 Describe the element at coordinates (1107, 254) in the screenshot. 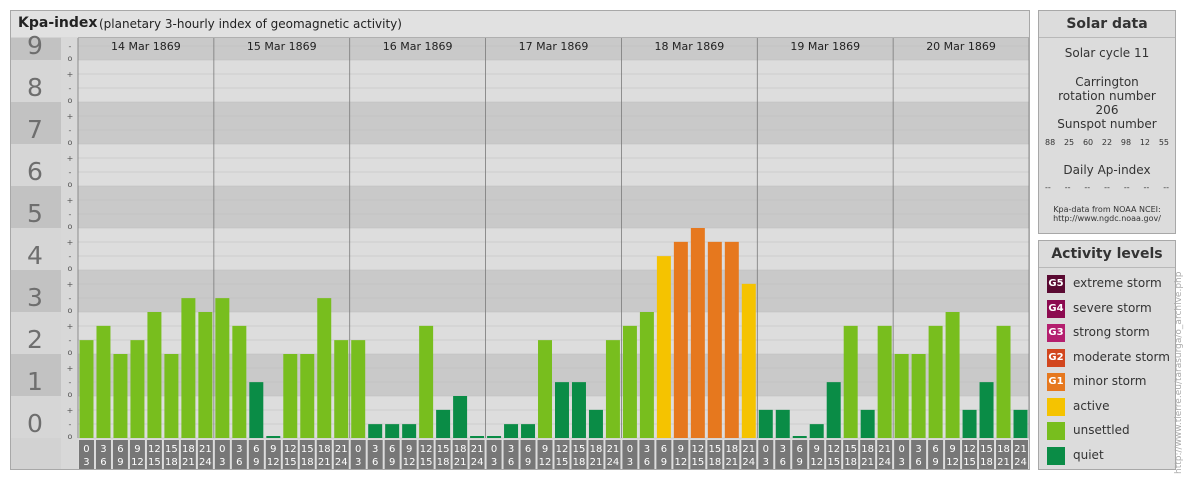

I see `activity-levels-title: Activity levels` at that location.